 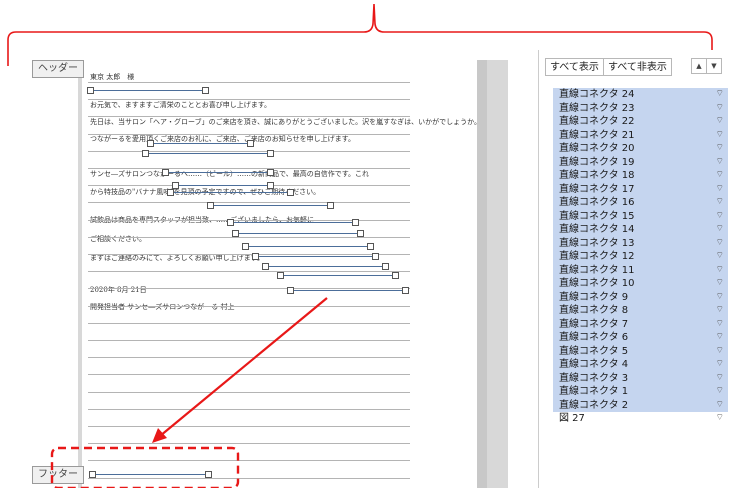 I want to click on selection-item-label: 直線コネクタ 23, so click(x=597, y=108).